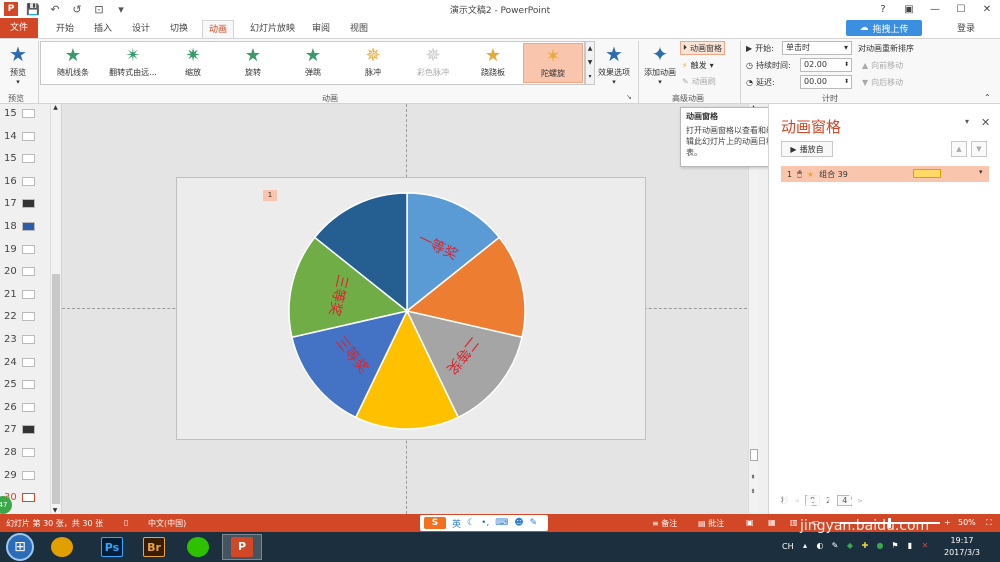 The height and width of the screenshot is (562, 1000). Describe the element at coordinates (889, 523) in the screenshot. I see `zoom-slider-knob` at that location.